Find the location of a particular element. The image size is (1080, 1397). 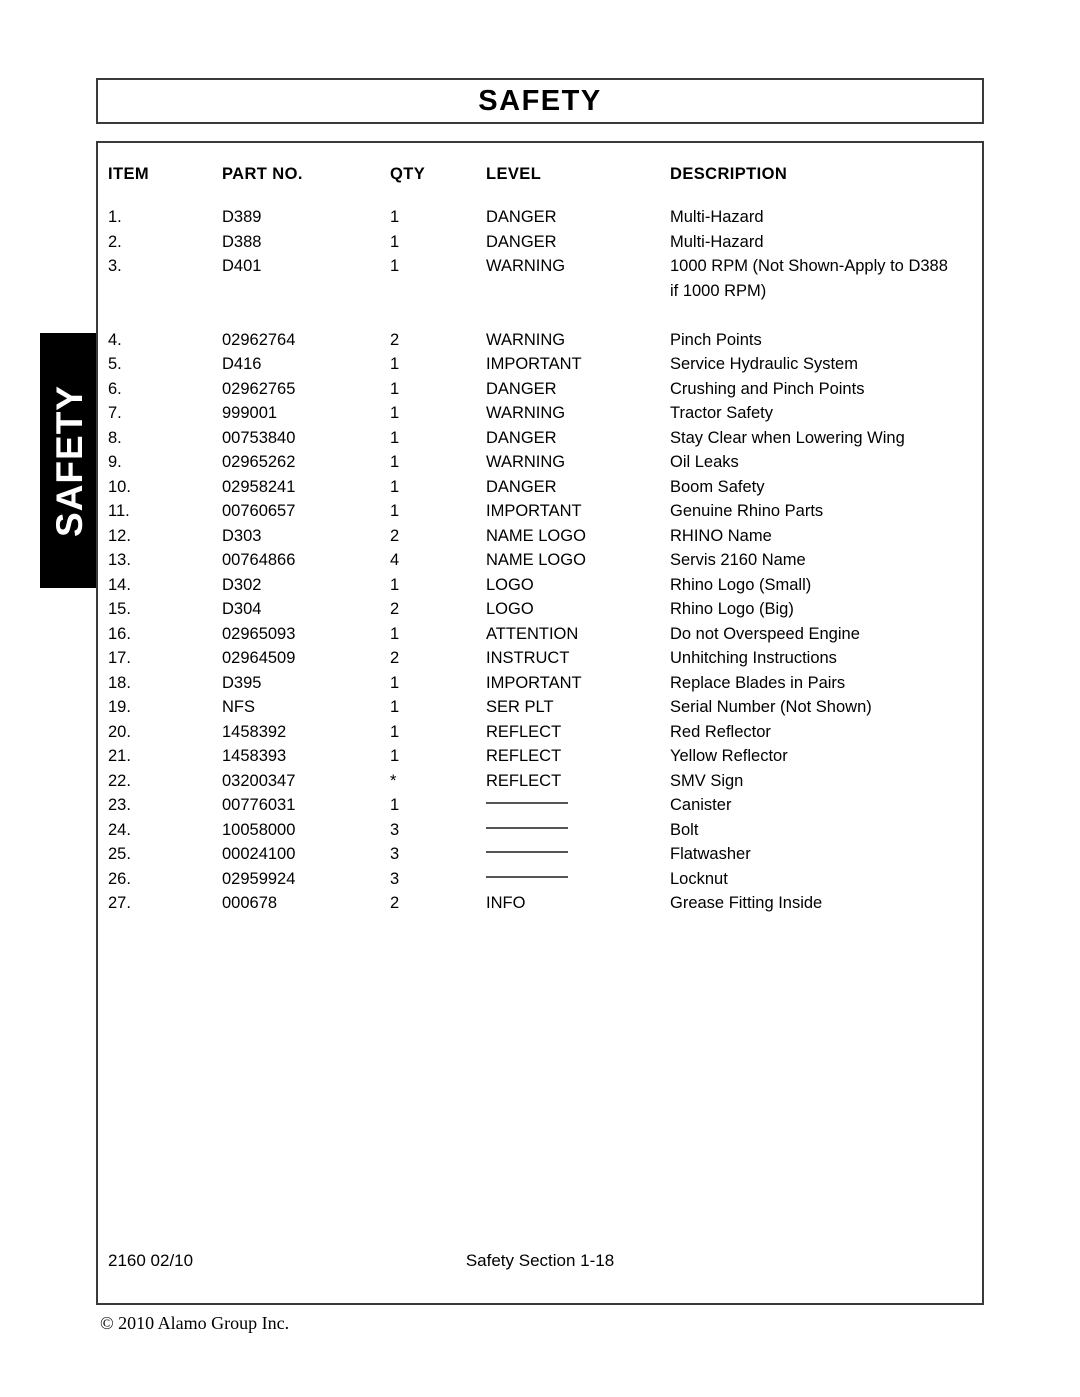

cell-item: 23. is located at coordinates (119, 805).